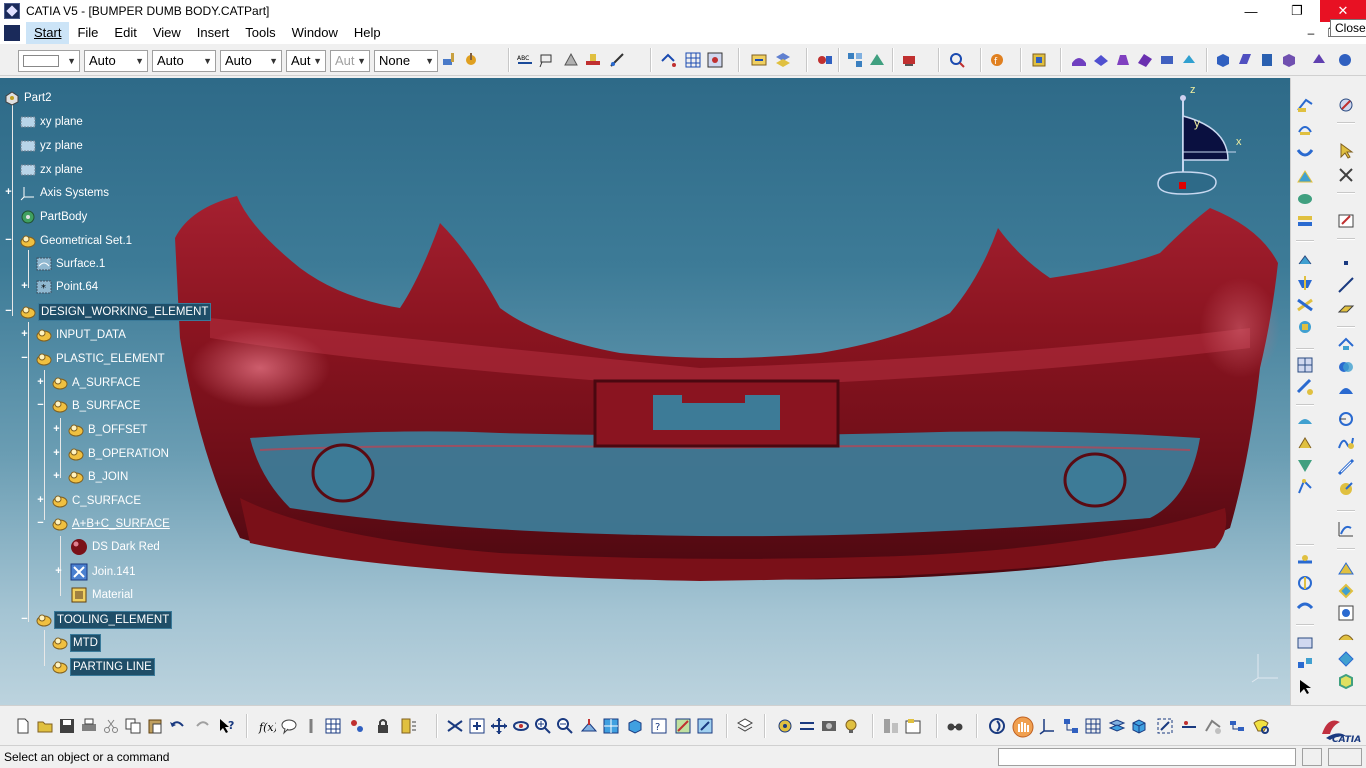  What do you see at coordinates (116, 547) in the screenshot?
I see `tree-node-ds-dark-red: DS Dark Red` at bounding box center [116, 547].